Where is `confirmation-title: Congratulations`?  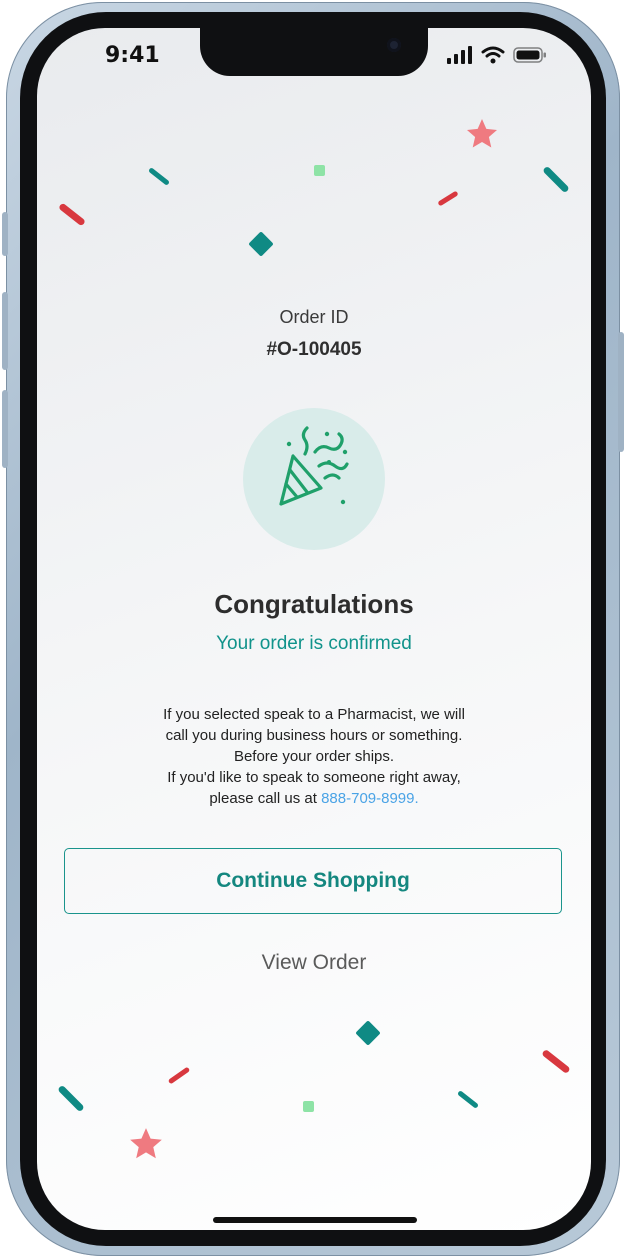 confirmation-title: Congratulations is located at coordinates (314, 604).